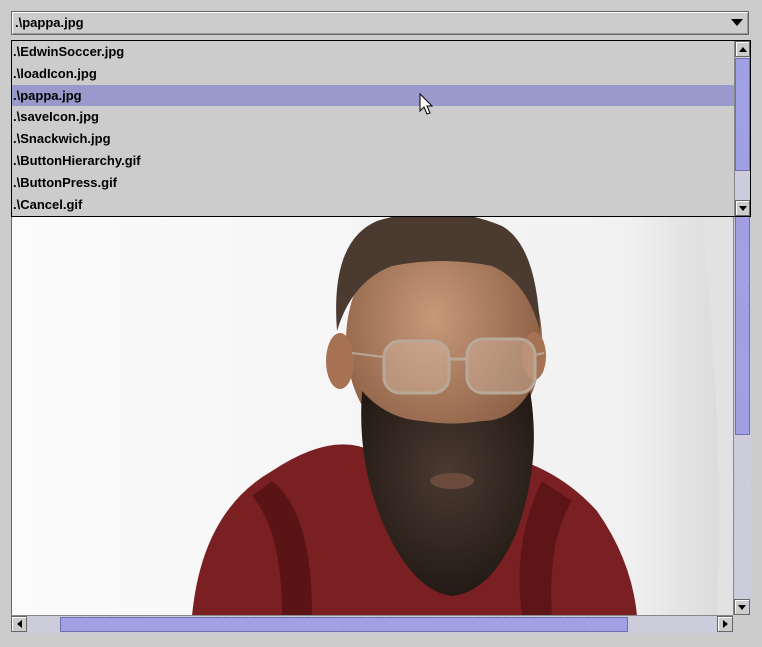 The height and width of the screenshot is (647, 762). I want to click on list-item: .\ButtonPress.gif, so click(373, 183).